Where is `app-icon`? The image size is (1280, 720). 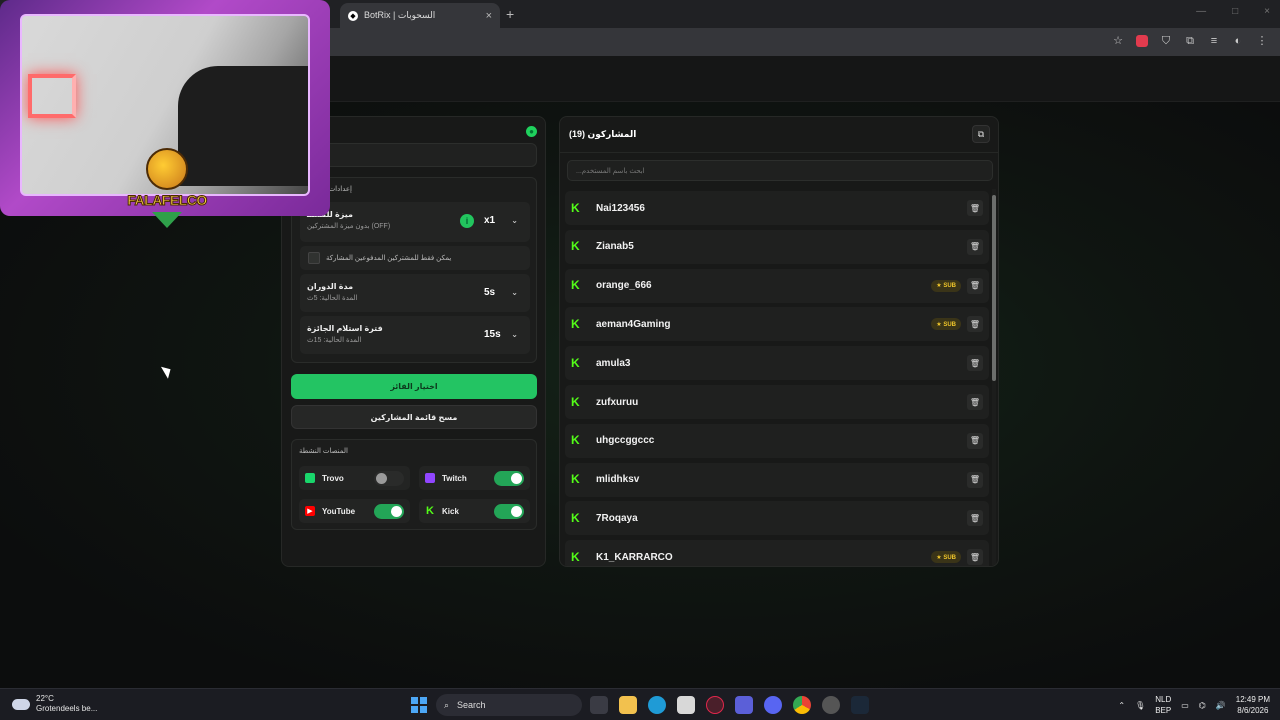 app-icon is located at coordinates (744, 705).